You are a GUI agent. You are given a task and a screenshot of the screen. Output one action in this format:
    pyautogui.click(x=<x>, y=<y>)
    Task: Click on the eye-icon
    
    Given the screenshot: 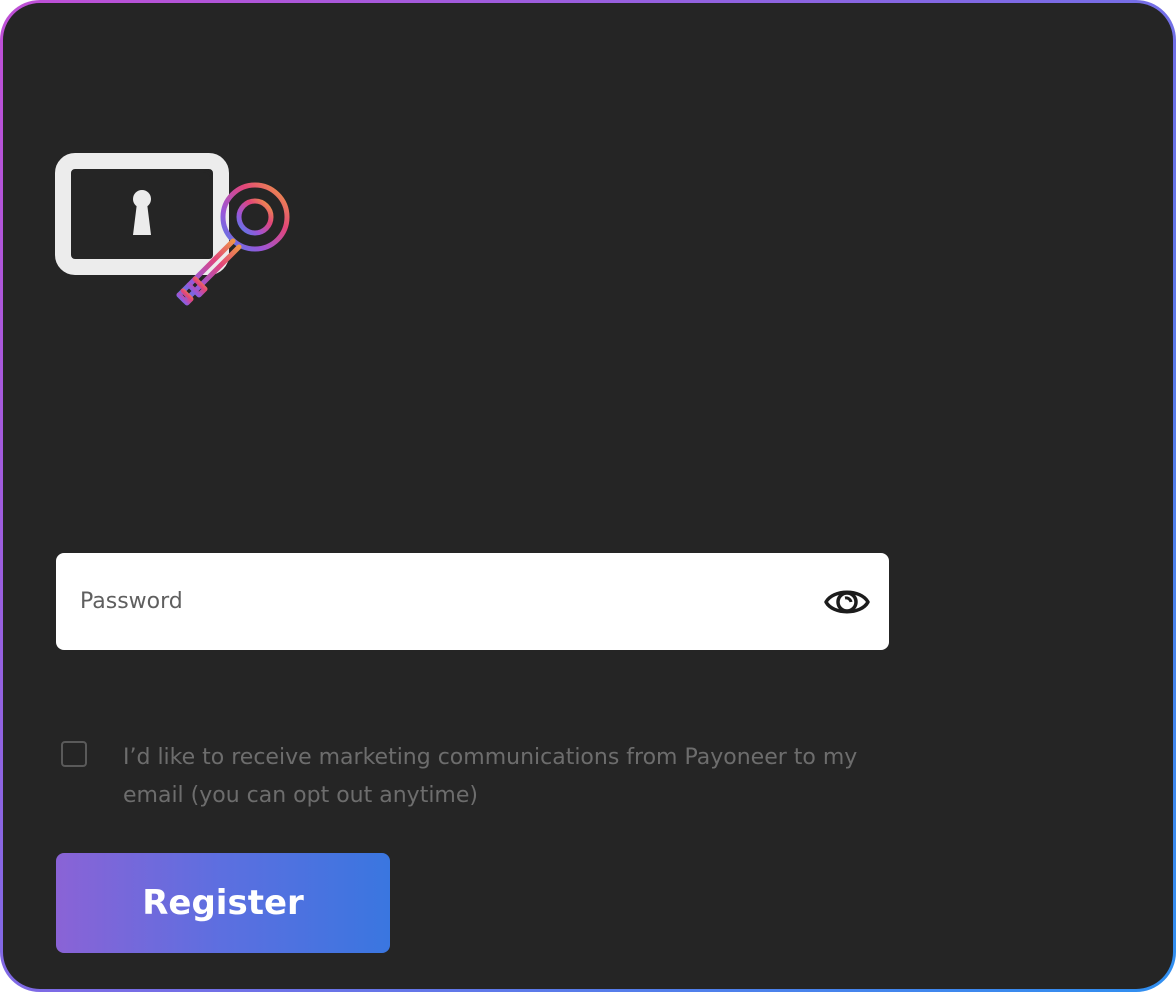 What is the action you would take?
    pyautogui.click(x=847, y=602)
    